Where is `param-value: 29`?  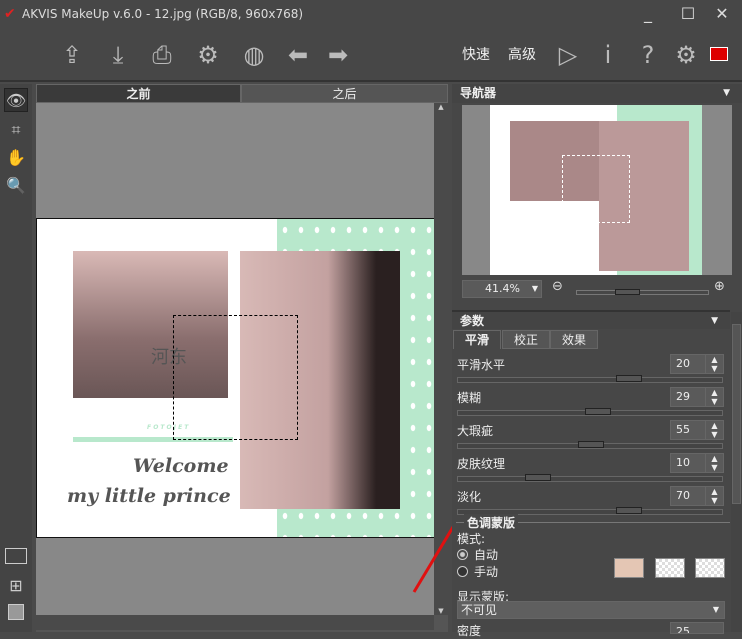
param-value: 29 is located at coordinates (683, 396).